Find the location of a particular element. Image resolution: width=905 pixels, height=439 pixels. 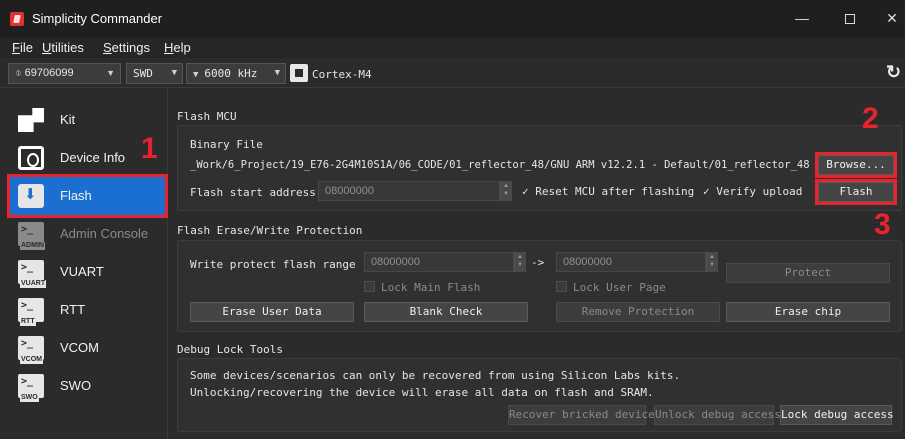

kit-icon: ⌽ is located at coordinates (20, 73).